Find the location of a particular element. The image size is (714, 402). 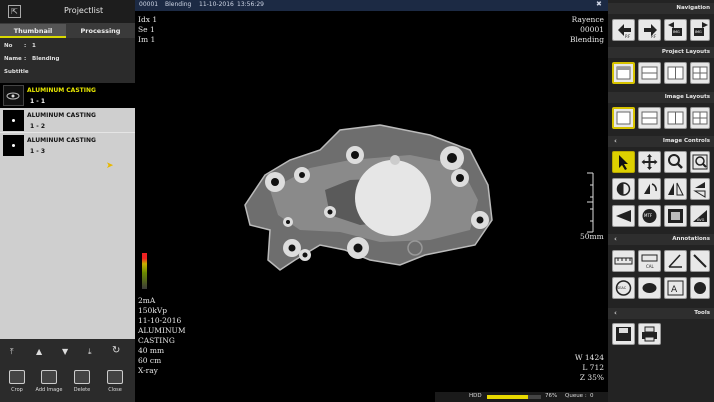

first-icon: ⤒ is located at coordinates (12, 352).